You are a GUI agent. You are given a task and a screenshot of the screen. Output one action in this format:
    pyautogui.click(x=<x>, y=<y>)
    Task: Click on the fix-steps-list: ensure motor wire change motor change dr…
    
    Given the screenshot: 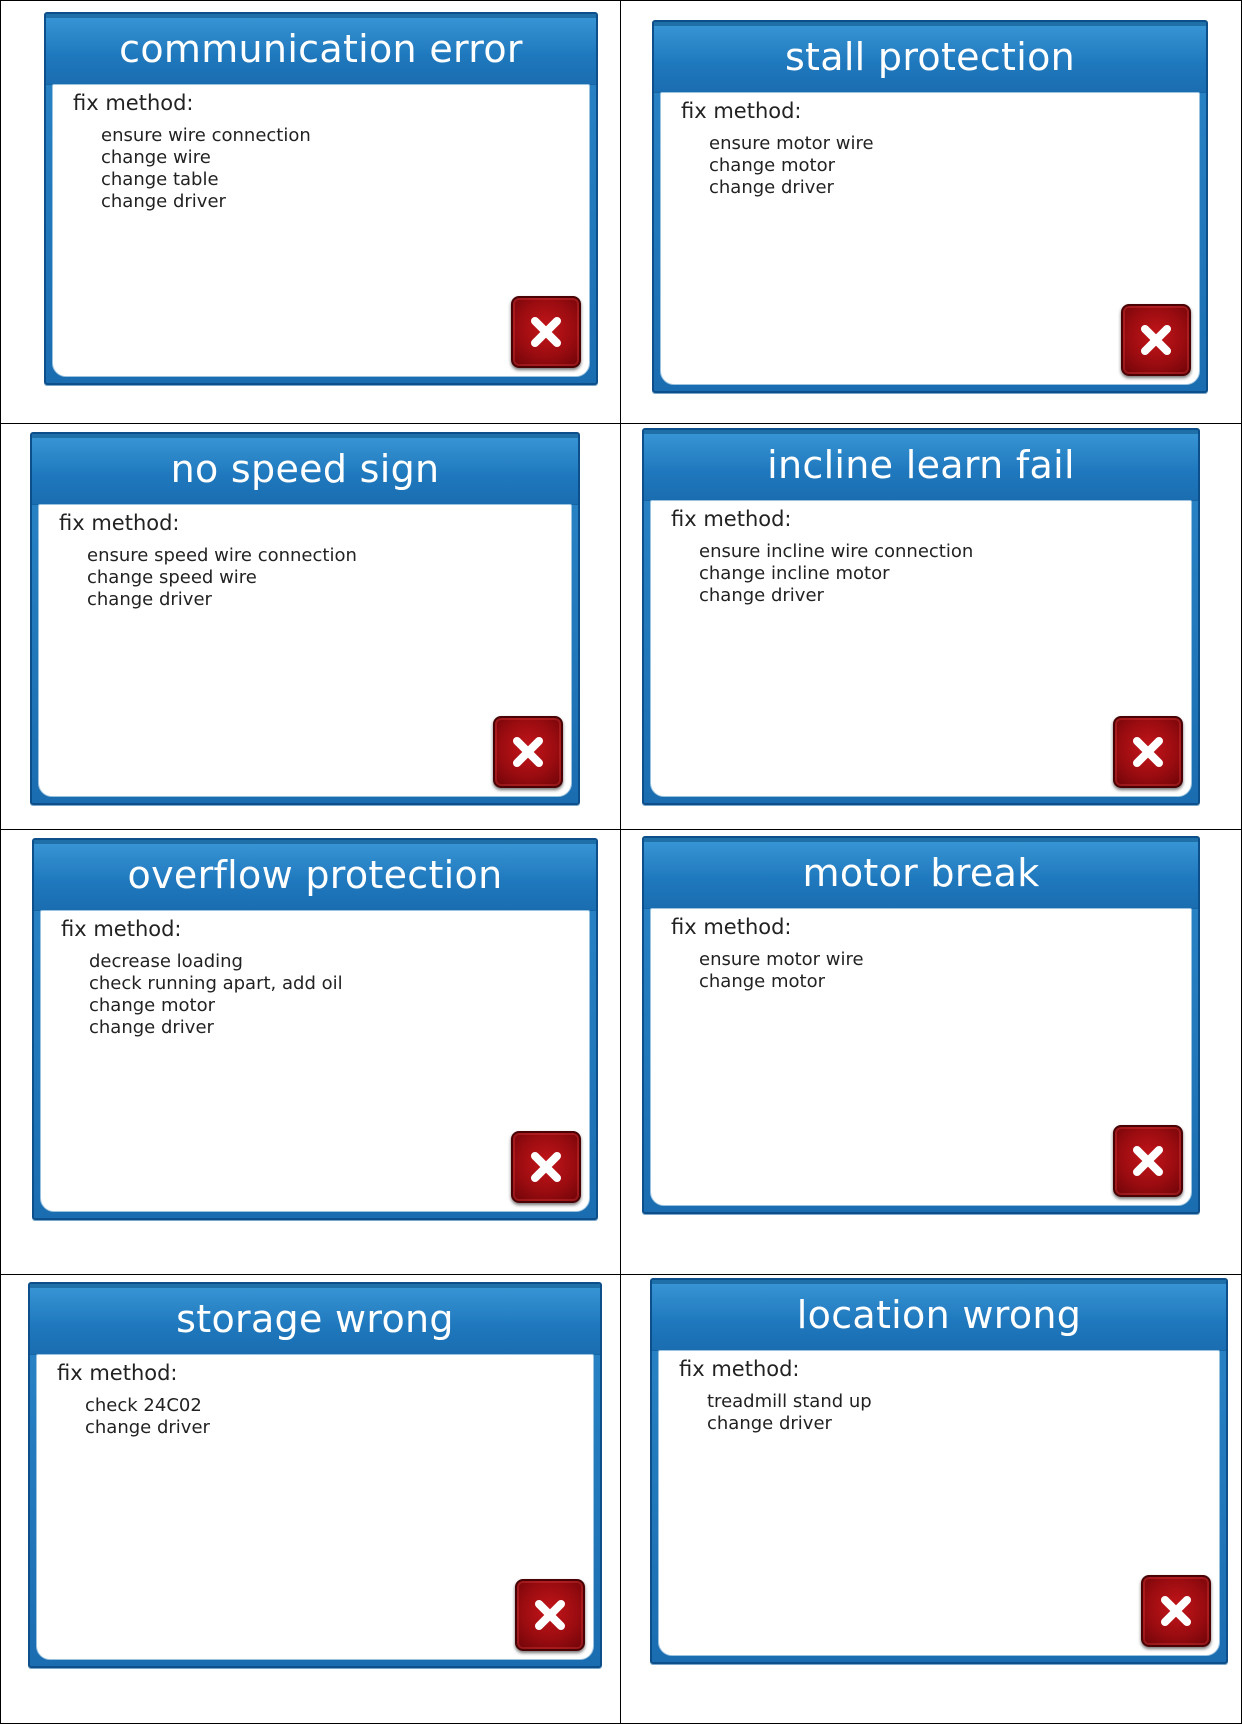 What is the action you would take?
    pyautogui.click(x=791, y=166)
    